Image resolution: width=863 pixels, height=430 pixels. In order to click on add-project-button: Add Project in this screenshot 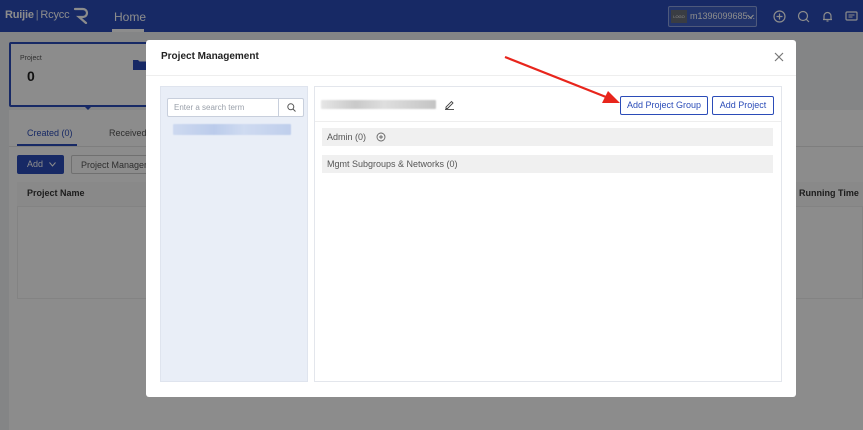, I will do `click(743, 105)`.